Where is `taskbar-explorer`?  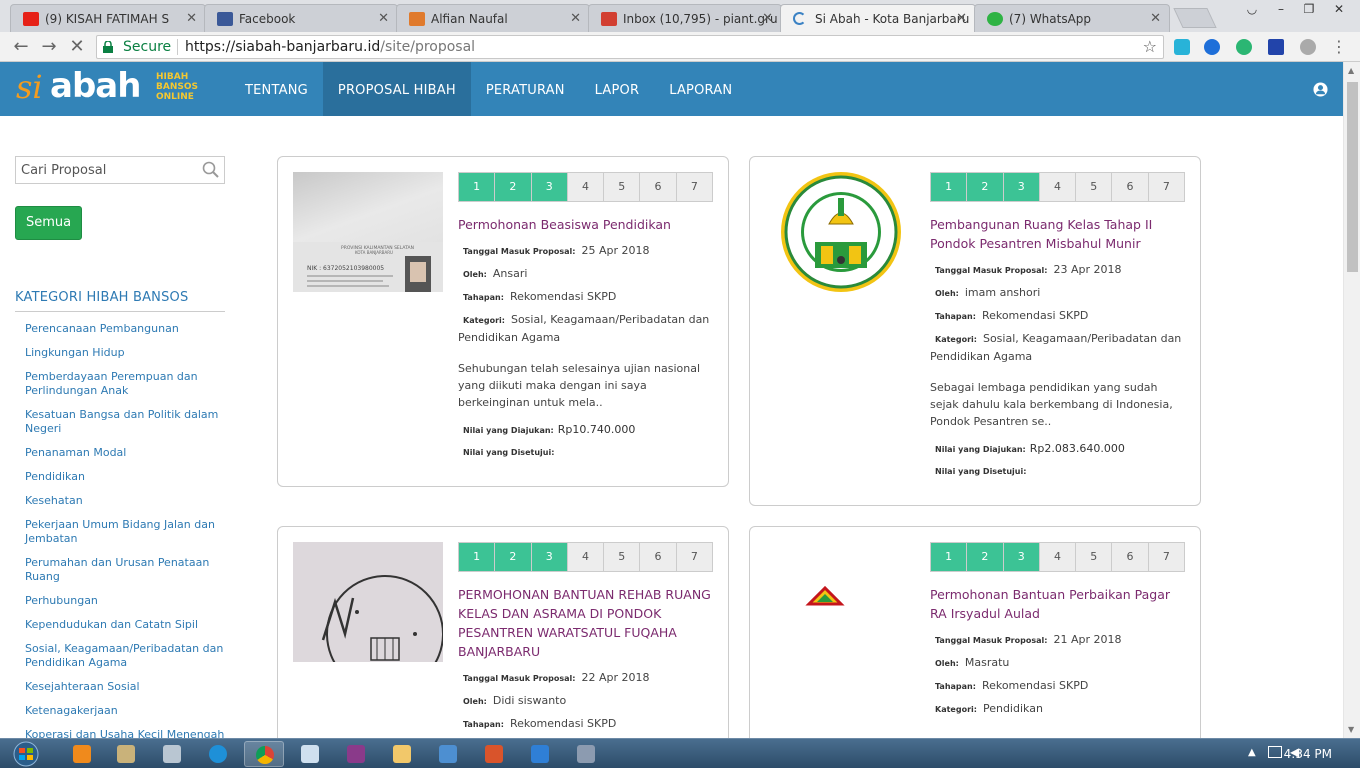
taskbar-explorer is located at coordinates (402, 754).